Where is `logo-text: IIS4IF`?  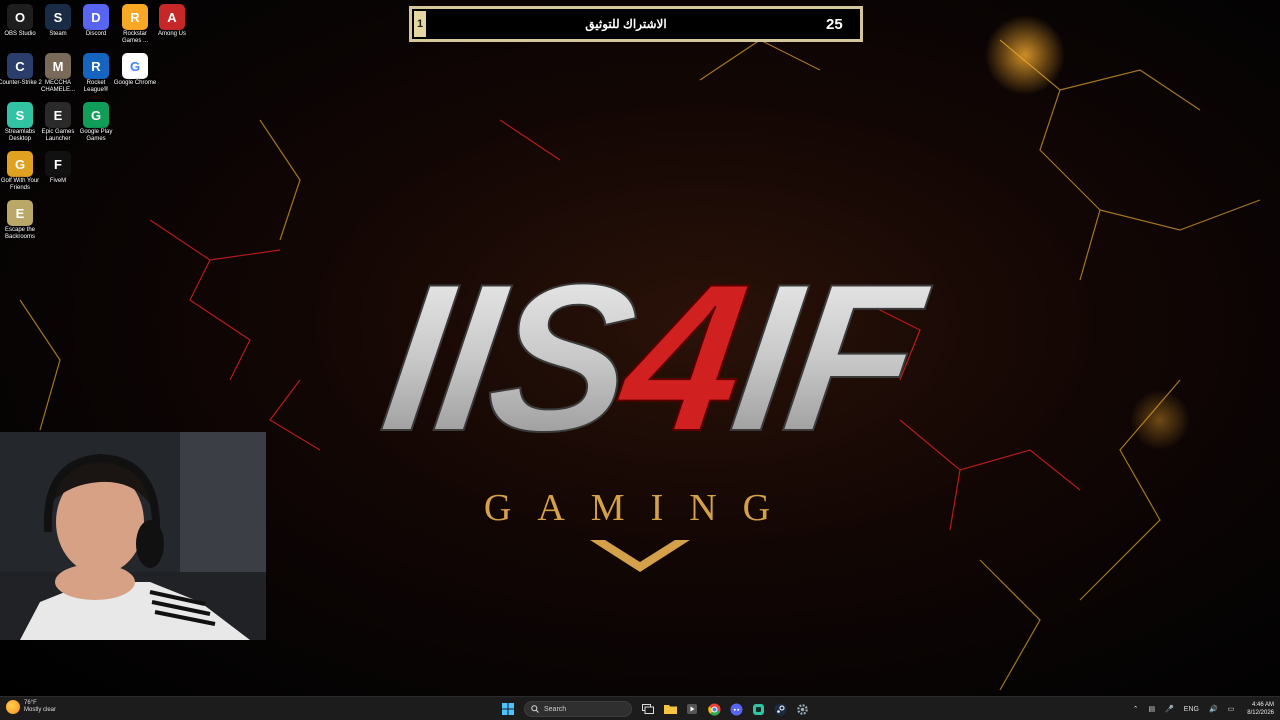
logo-text: IIS4IF is located at coordinates (655, 357).